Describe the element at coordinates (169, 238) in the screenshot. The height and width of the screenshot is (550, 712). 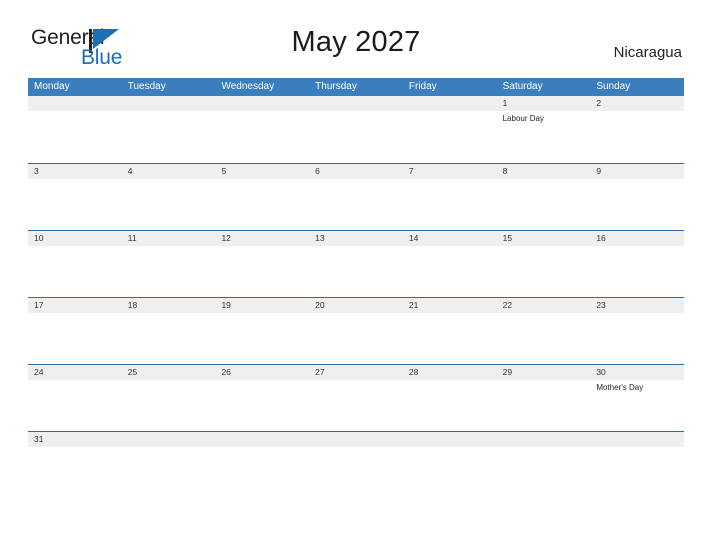
I see `day-number: 11` at that location.